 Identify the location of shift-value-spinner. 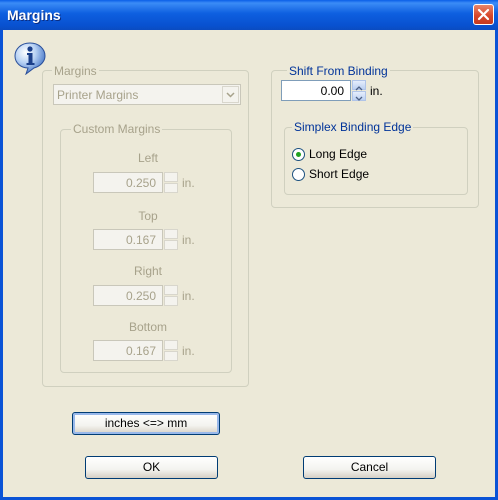
(359, 90).